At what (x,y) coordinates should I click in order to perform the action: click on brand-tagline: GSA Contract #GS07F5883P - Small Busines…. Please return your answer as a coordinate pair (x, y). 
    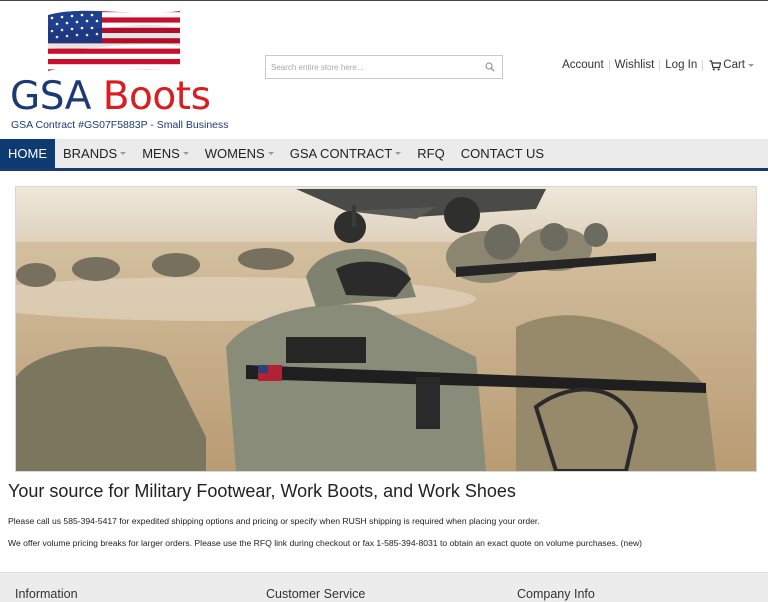
    Looking at the image, I should click on (120, 125).